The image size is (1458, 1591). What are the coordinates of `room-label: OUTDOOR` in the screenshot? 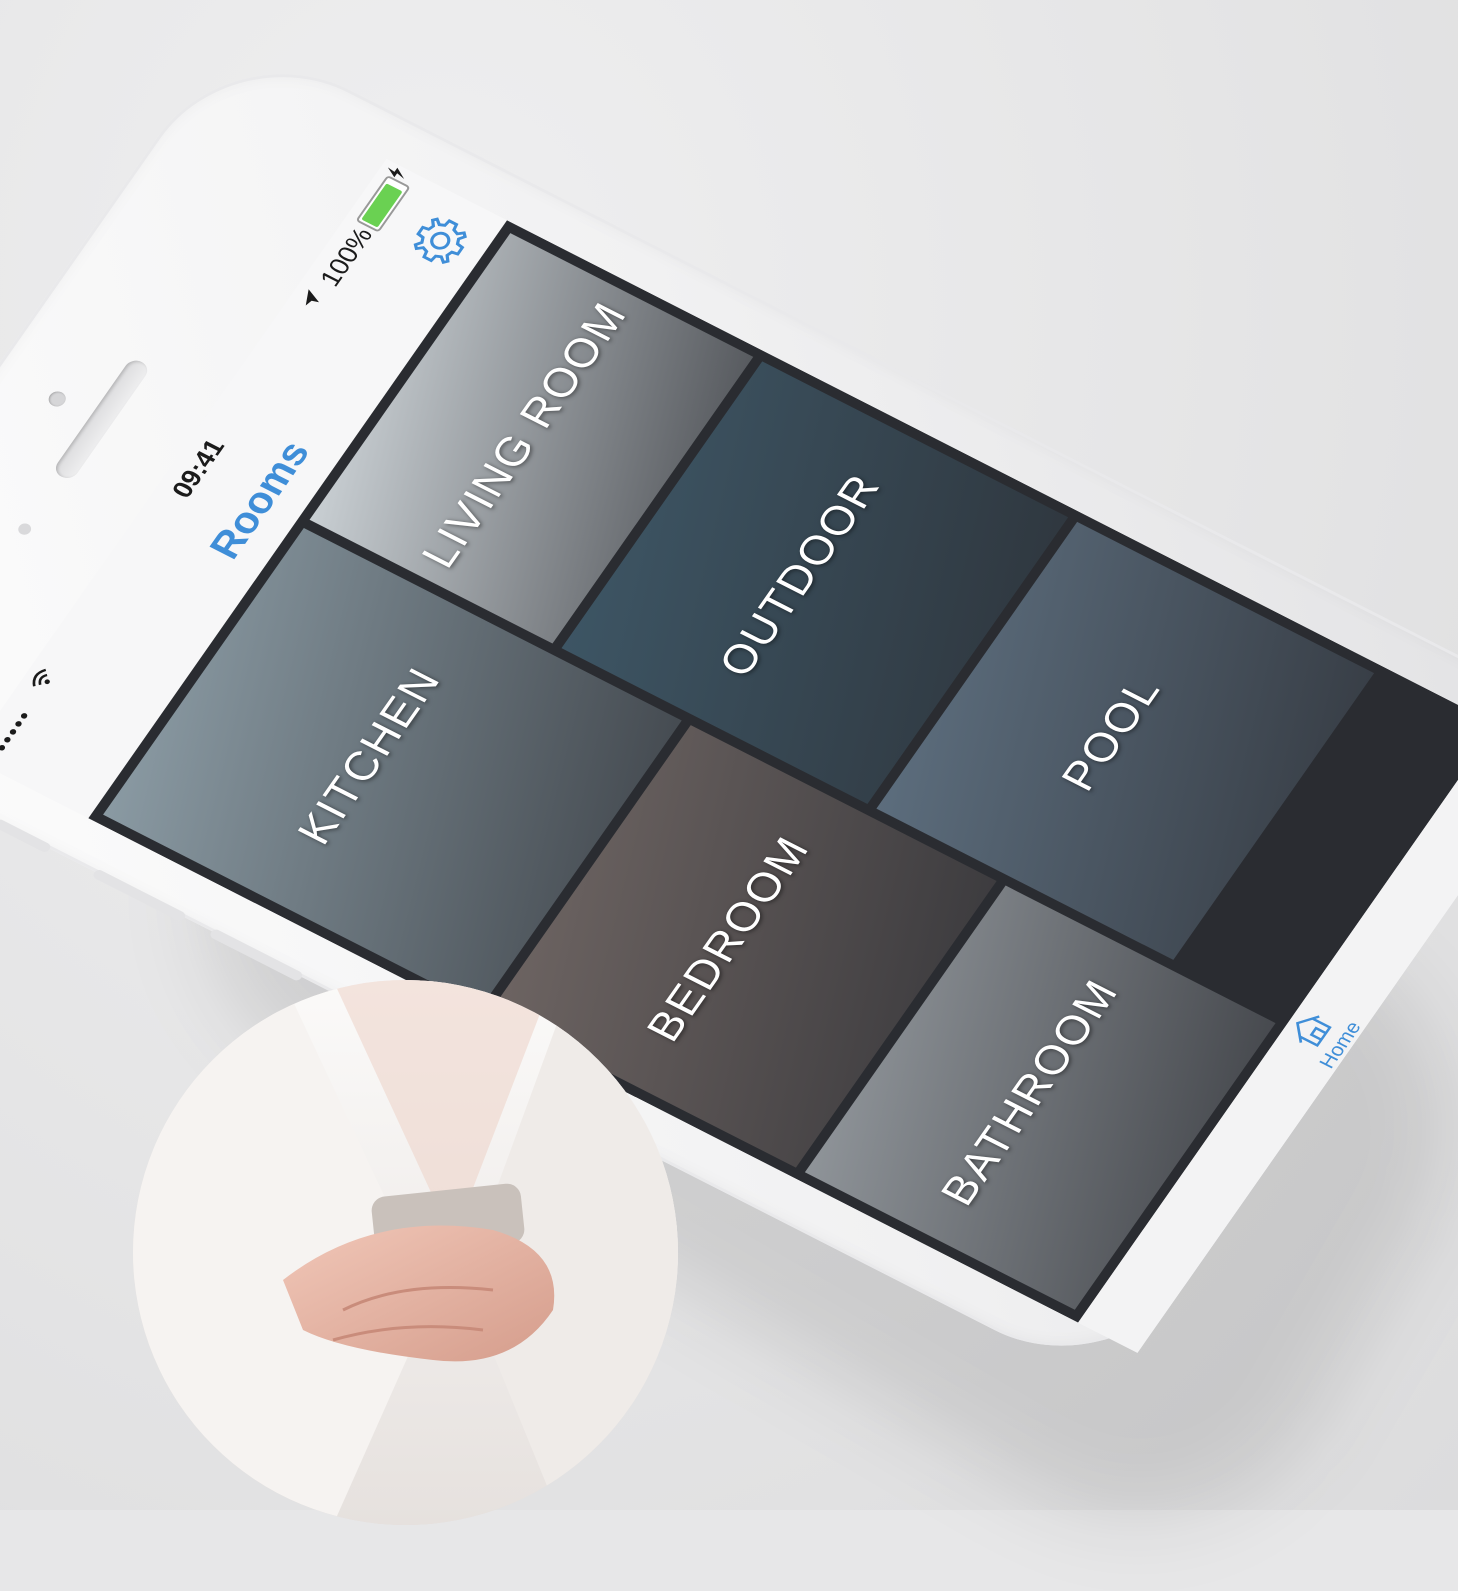 It's located at (800, 575).